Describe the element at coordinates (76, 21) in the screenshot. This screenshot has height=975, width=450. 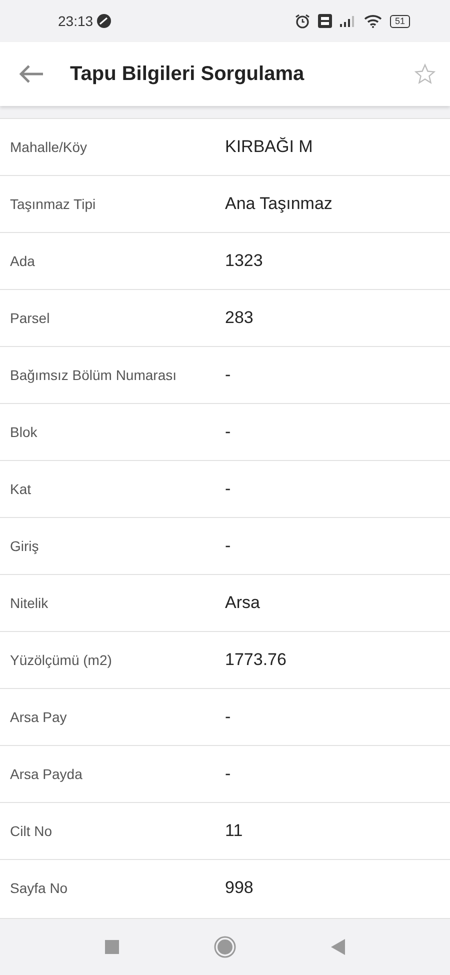
I see `status-time: 23:13` at that location.